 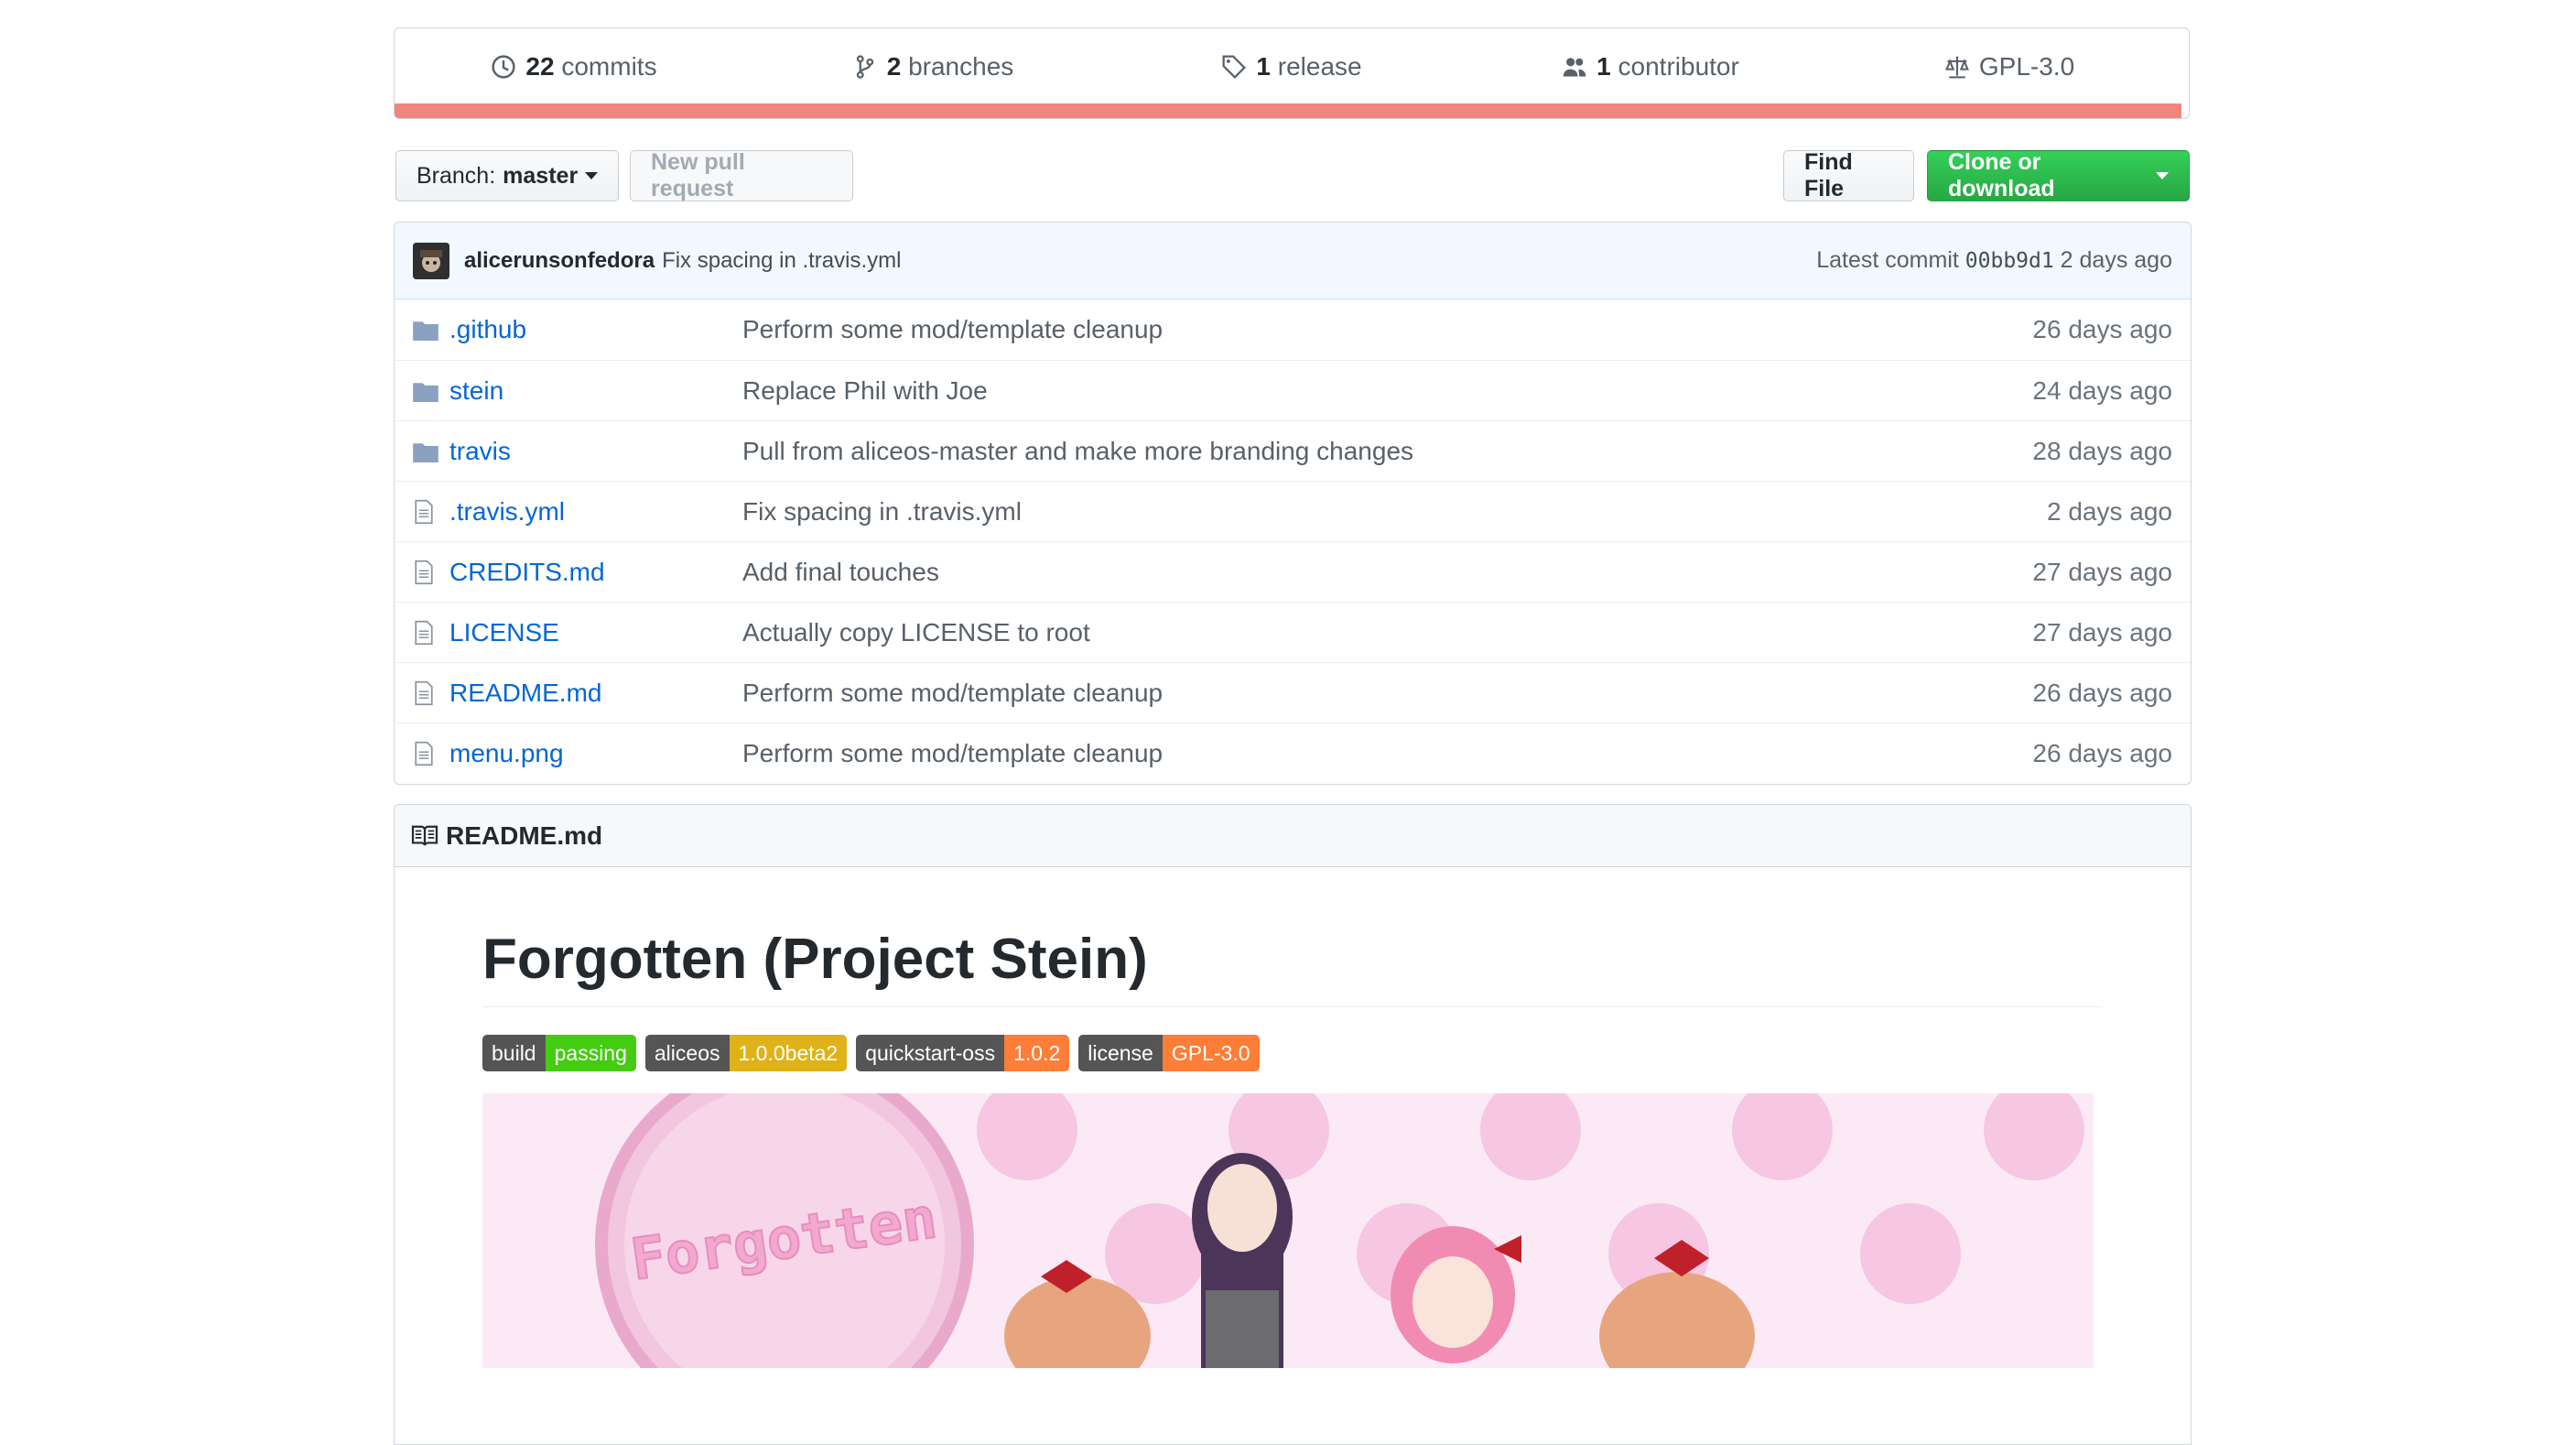 What do you see at coordinates (2116, 260) in the screenshot?
I see `commit-age: 2 days ago` at bounding box center [2116, 260].